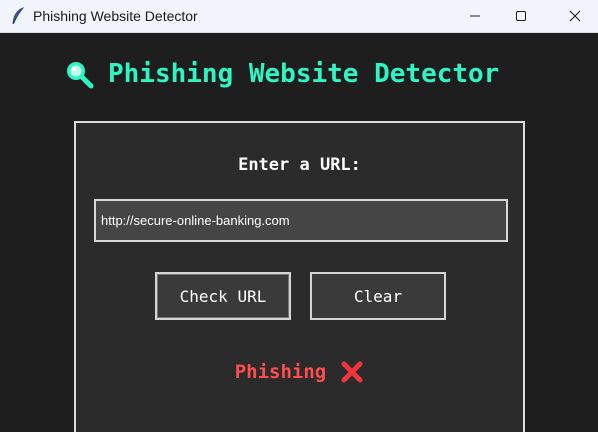 The image size is (598, 432). Describe the element at coordinates (352, 372) in the screenshot. I see `cross-mark-icon` at that location.